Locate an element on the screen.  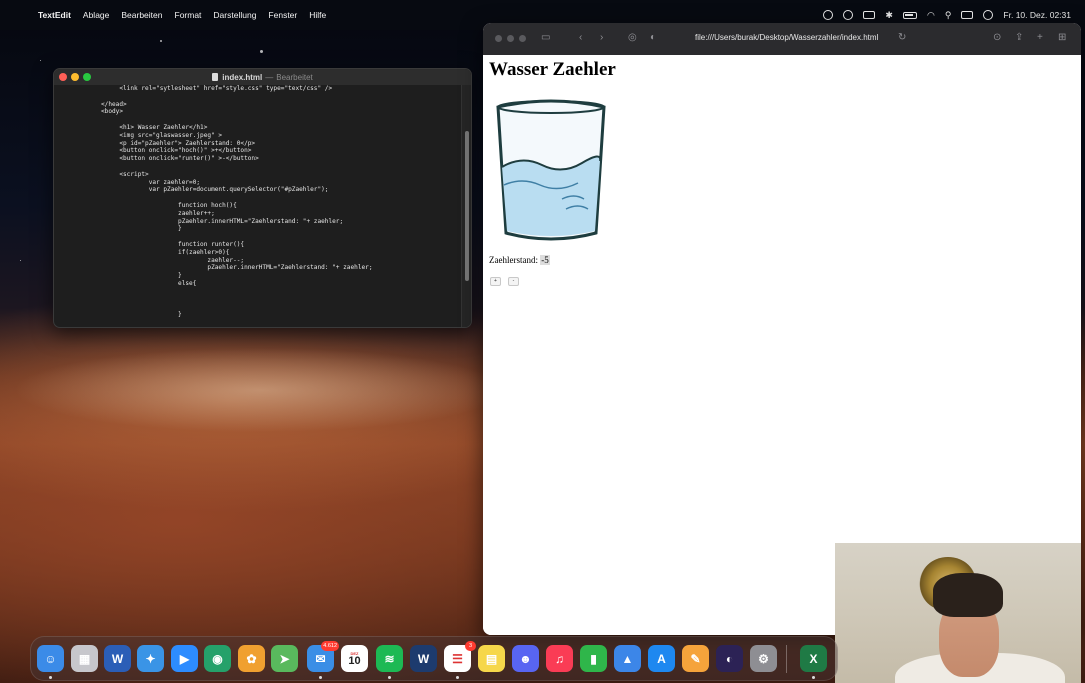
code-line: function runter(){ is located at coordinates (231, 245).